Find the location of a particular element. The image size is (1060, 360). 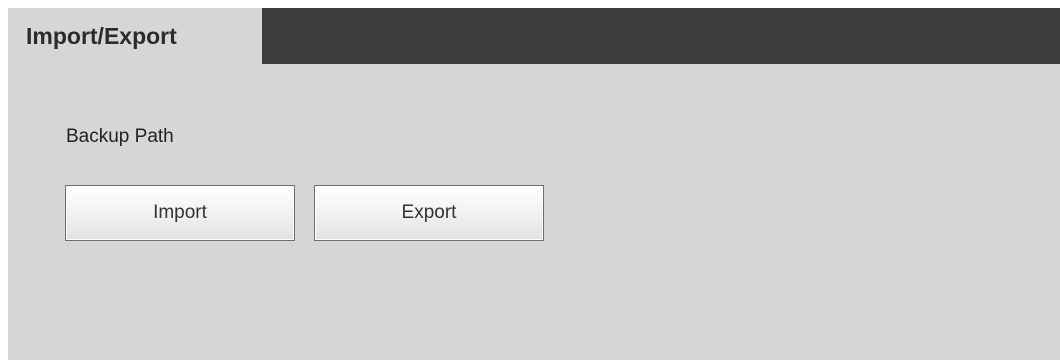

tab-import-export: Import/Export is located at coordinates (135, 36).